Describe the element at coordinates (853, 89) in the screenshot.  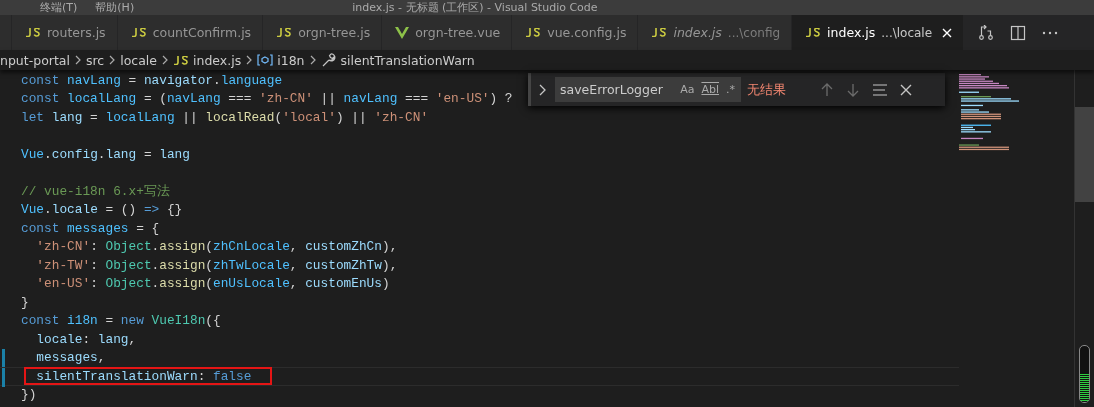
I see `arrow-down-icon` at that location.